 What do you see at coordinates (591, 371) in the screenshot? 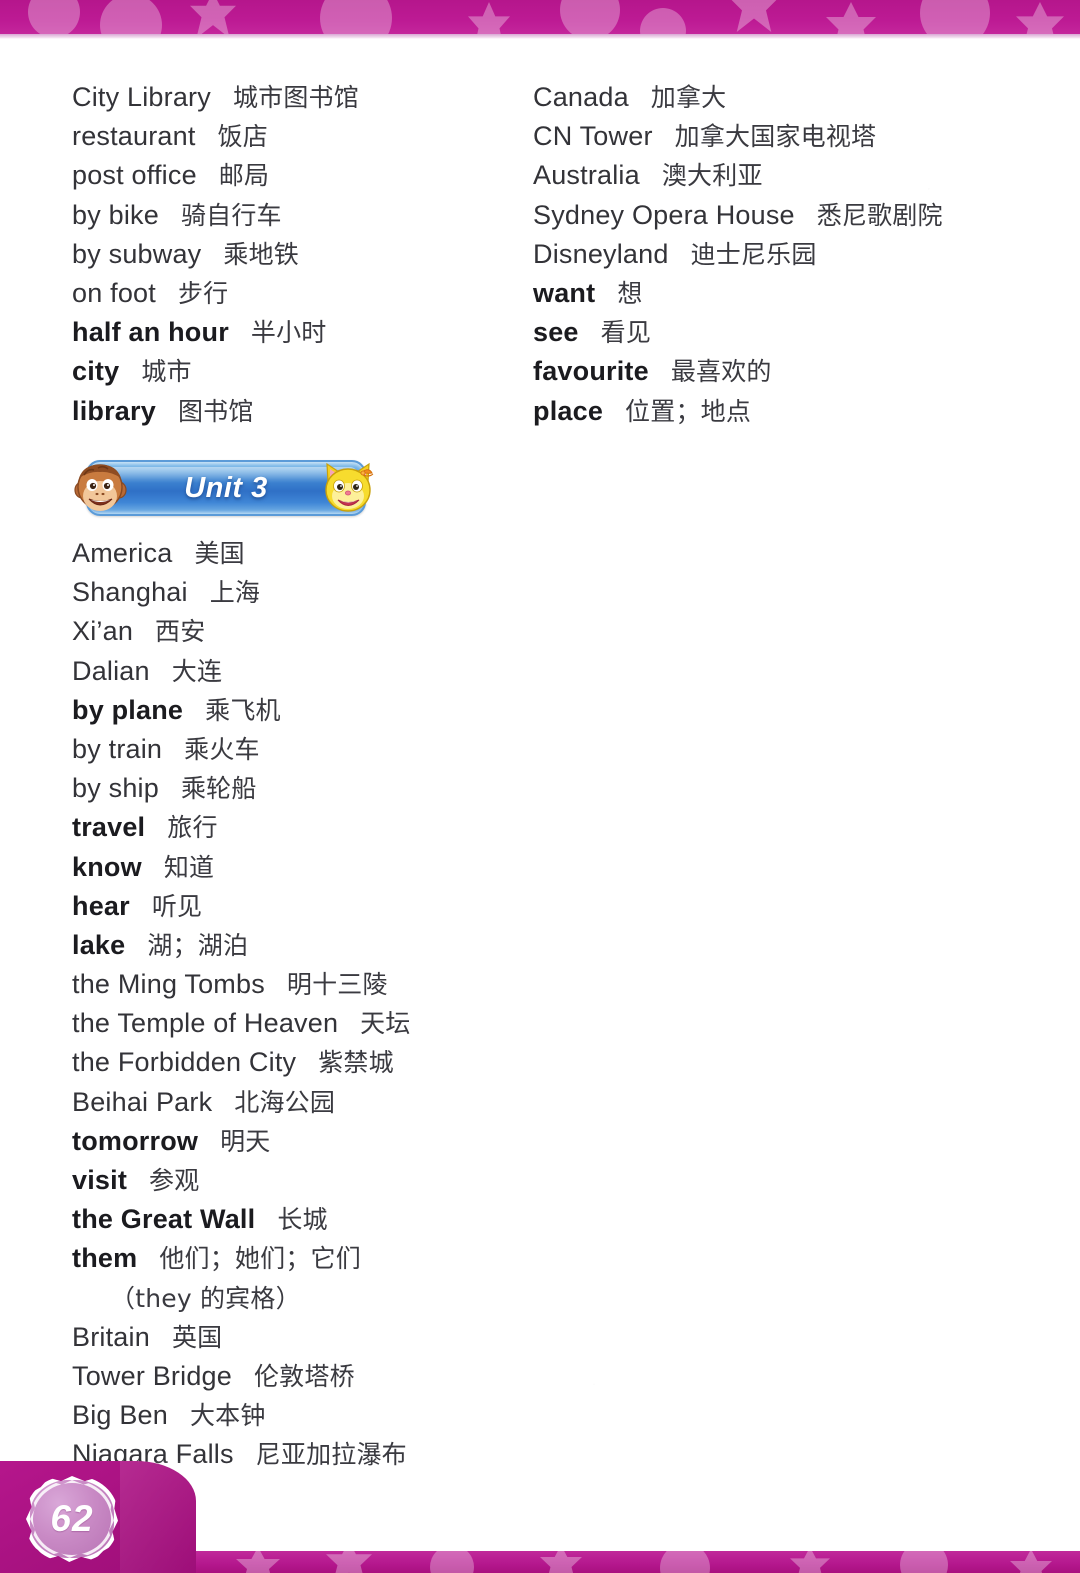
I see `word-english: favourite` at bounding box center [591, 371].